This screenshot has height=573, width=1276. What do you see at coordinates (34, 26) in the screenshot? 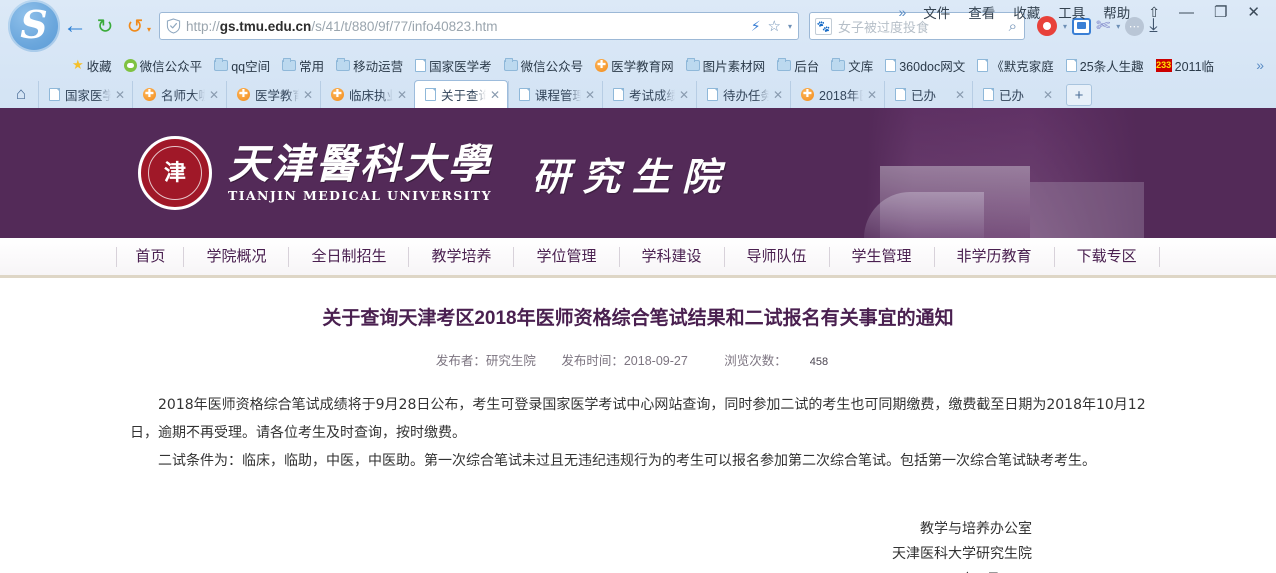
I see `sogou-logo-icon` at bounding box center [34, 26].